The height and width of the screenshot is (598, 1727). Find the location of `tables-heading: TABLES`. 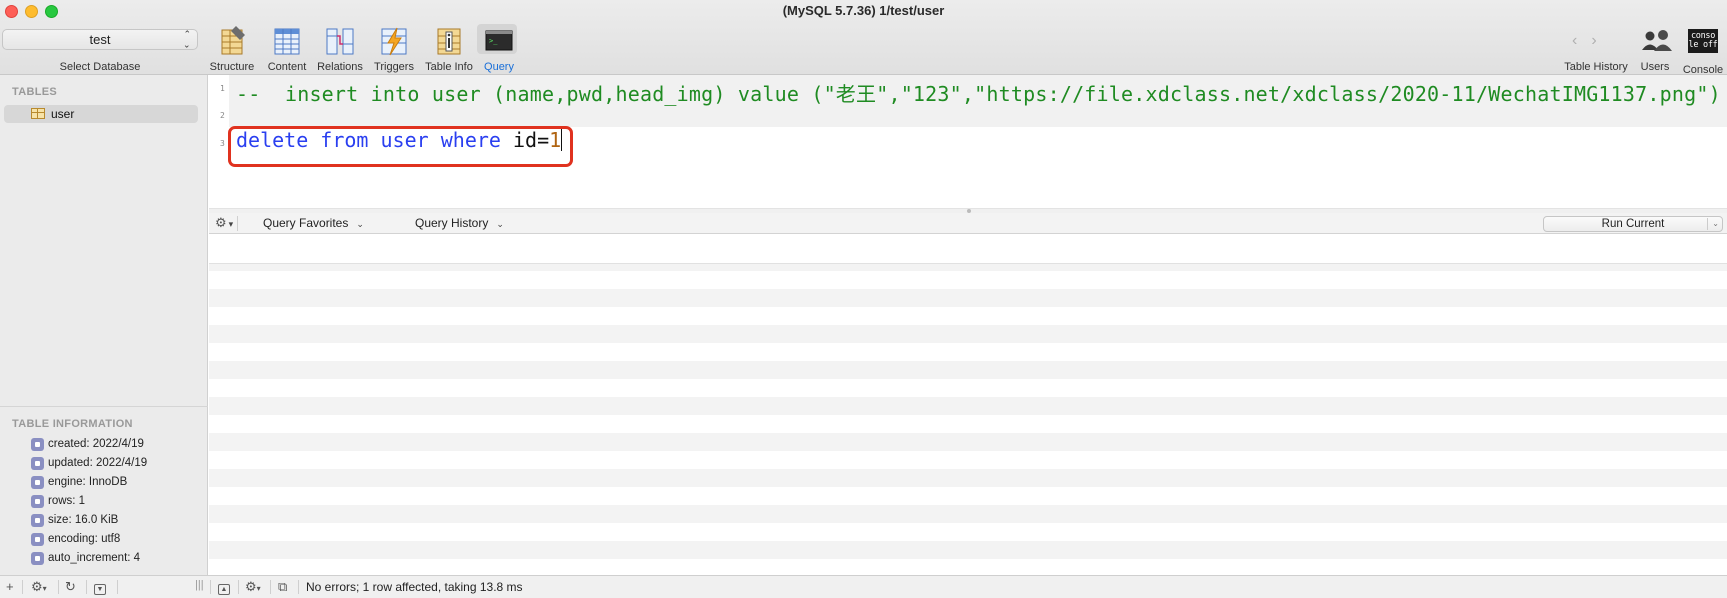

tables-heading: TABLES is located at coordinates (34, 92).